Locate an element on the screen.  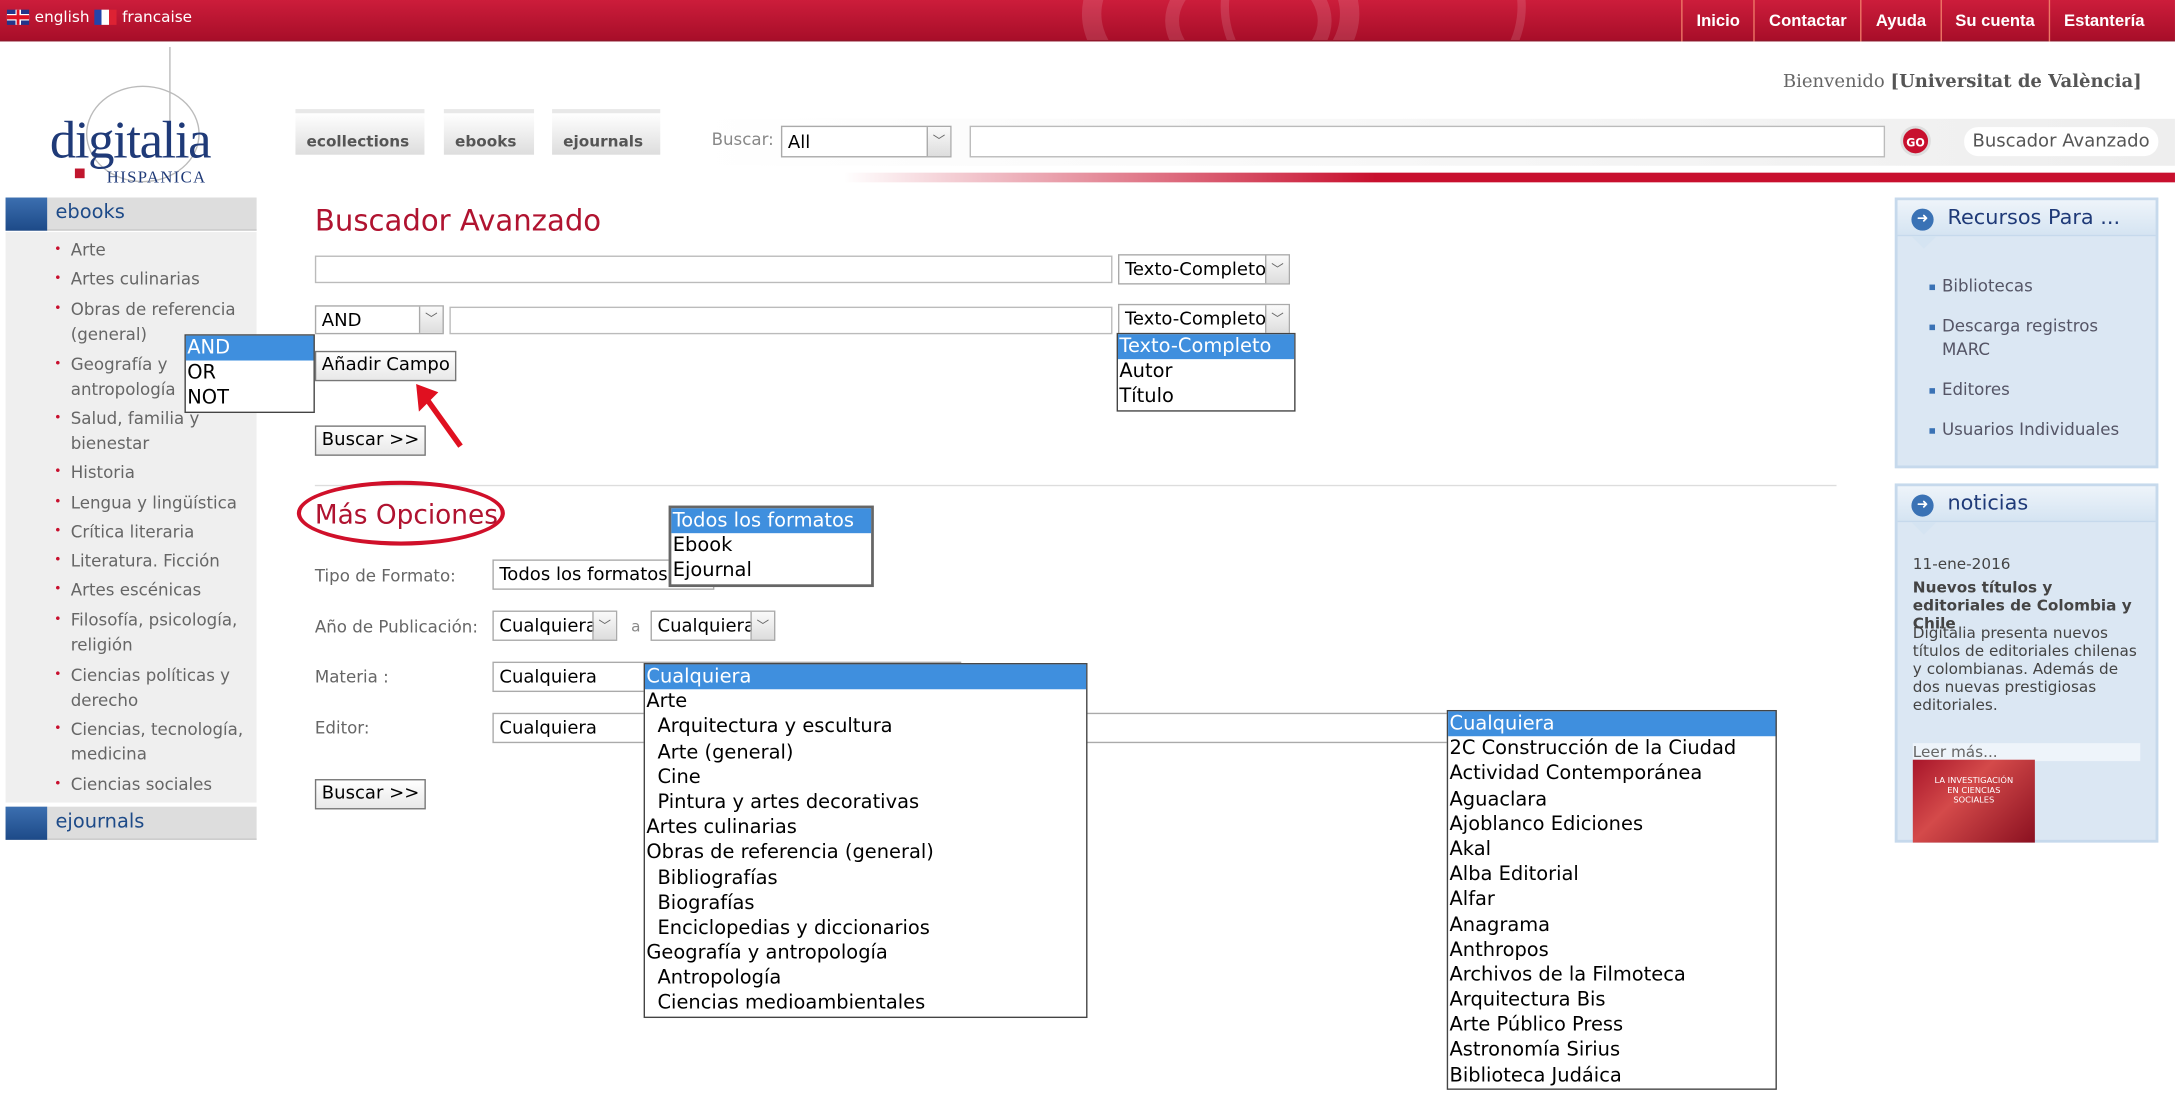
field-type-dropdown: Texto-Completo Autor Título is located at coordinates (1206, 372).